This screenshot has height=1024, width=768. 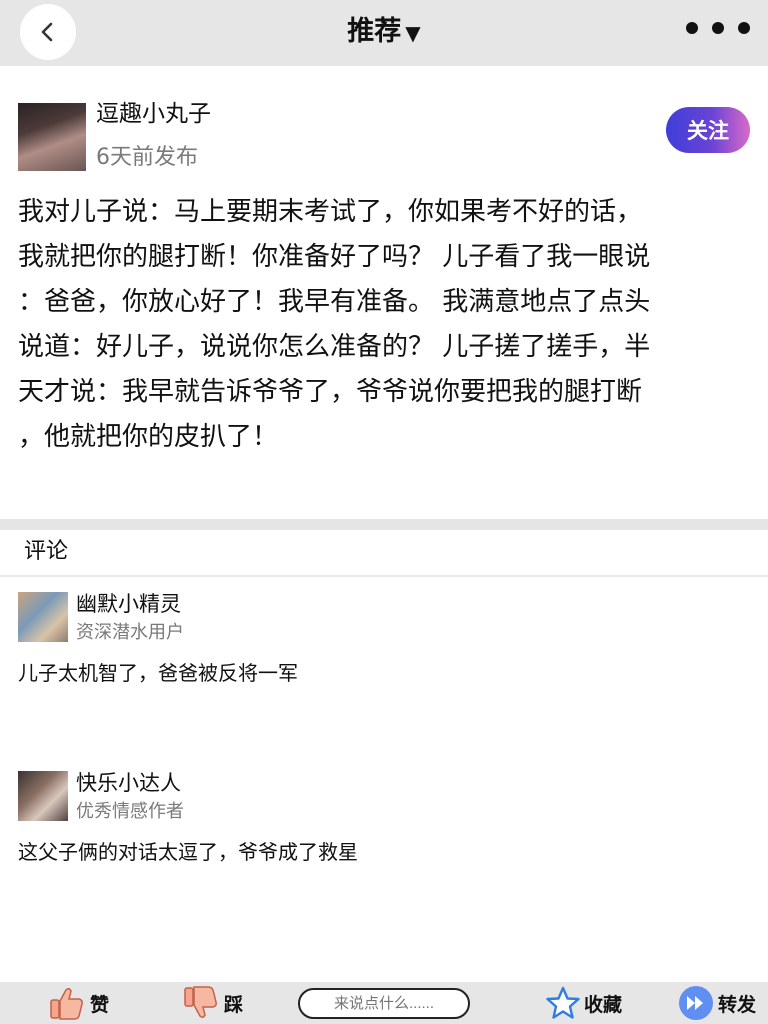 What do you see at coordinates (374, 31) in the screenshot?
I see `page-title: 推荐` at bounding box center [374, 31].